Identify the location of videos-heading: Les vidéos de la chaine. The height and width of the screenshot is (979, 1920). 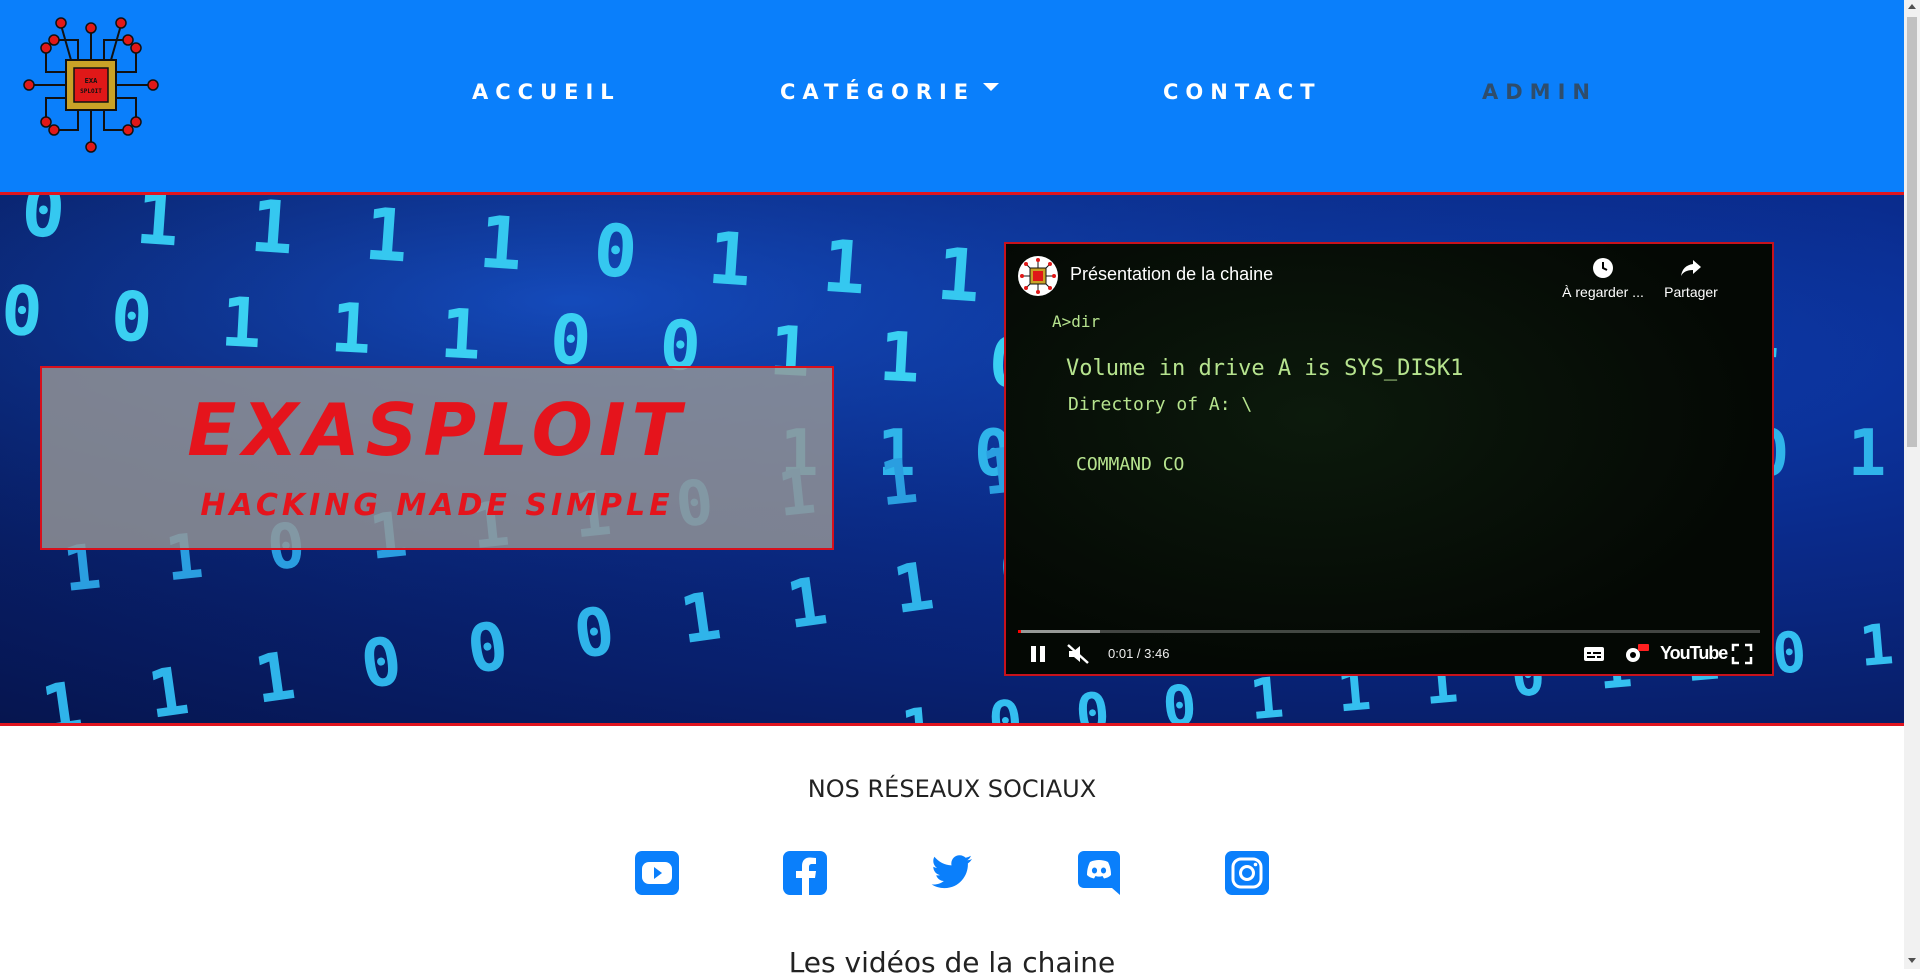
(952, 962).